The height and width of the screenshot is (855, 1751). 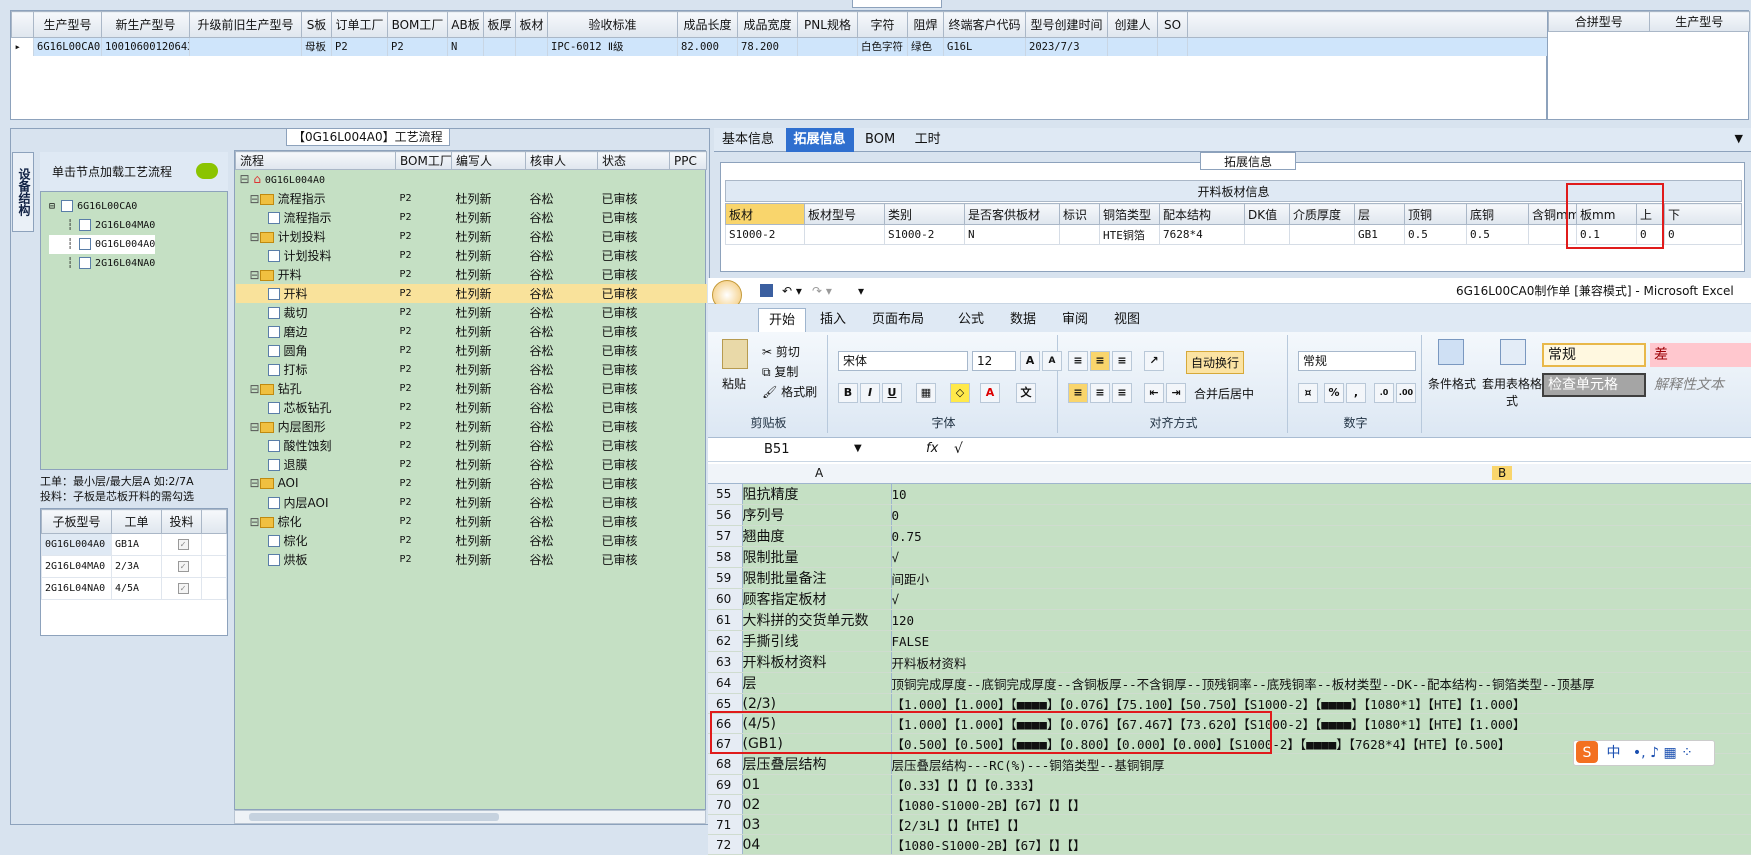 What do you see at coordinates (903, 361) in the screenshot?
I see `font-name-select: 宋体` at bounding box center [903, 361].